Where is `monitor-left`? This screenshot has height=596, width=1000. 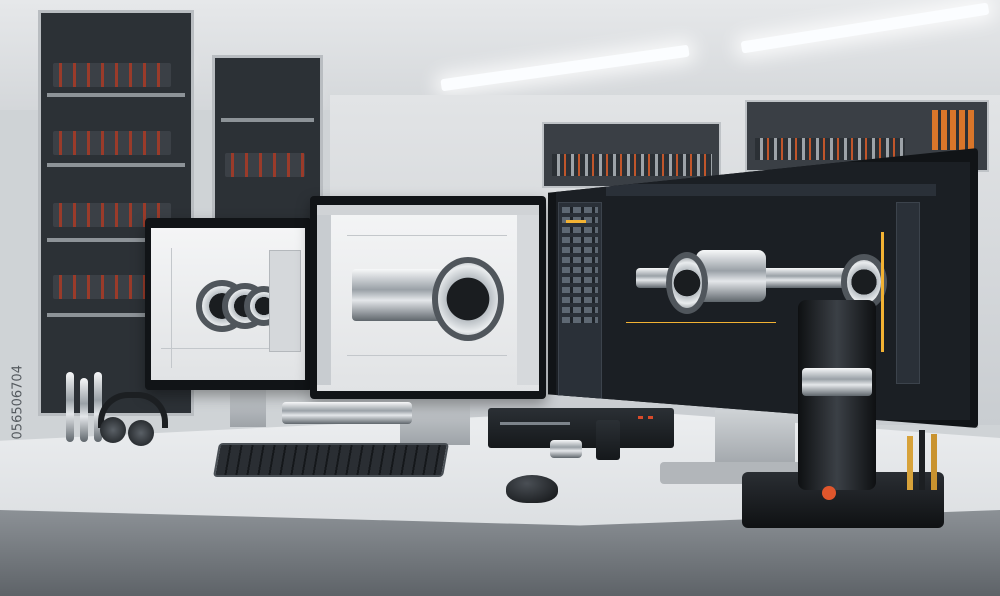
monitor-left is located at coordinates (229, 304).